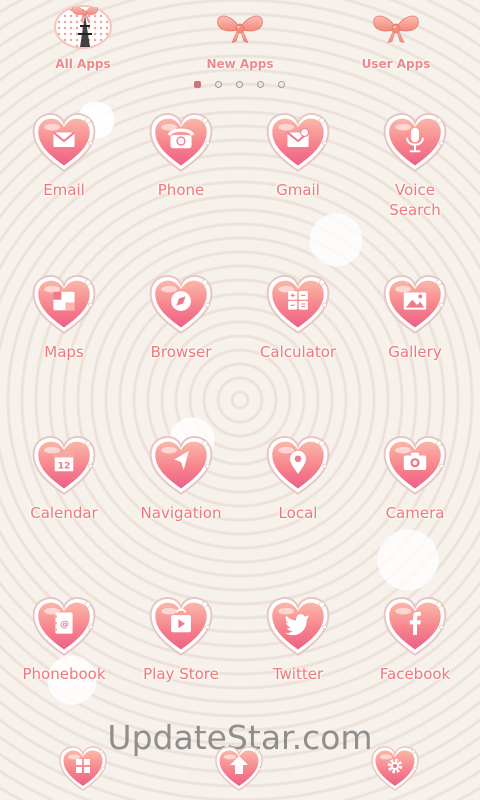 This screenshot has width=480, height=800. What do you see at coordinates (298, 466) in the screenshot?
I see `location-pin-icon` at bounding box center [298, 466].